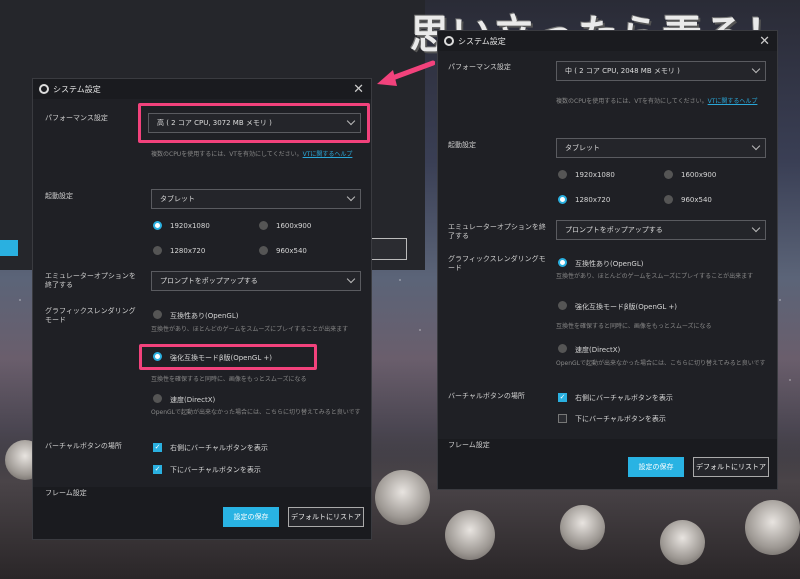 This screenshot has height=579, width=800. What do you see at coordinates (562, 418) in the screenshot?
I see `vbtn-bottom-checkbox` at bounding box center [562, 418].